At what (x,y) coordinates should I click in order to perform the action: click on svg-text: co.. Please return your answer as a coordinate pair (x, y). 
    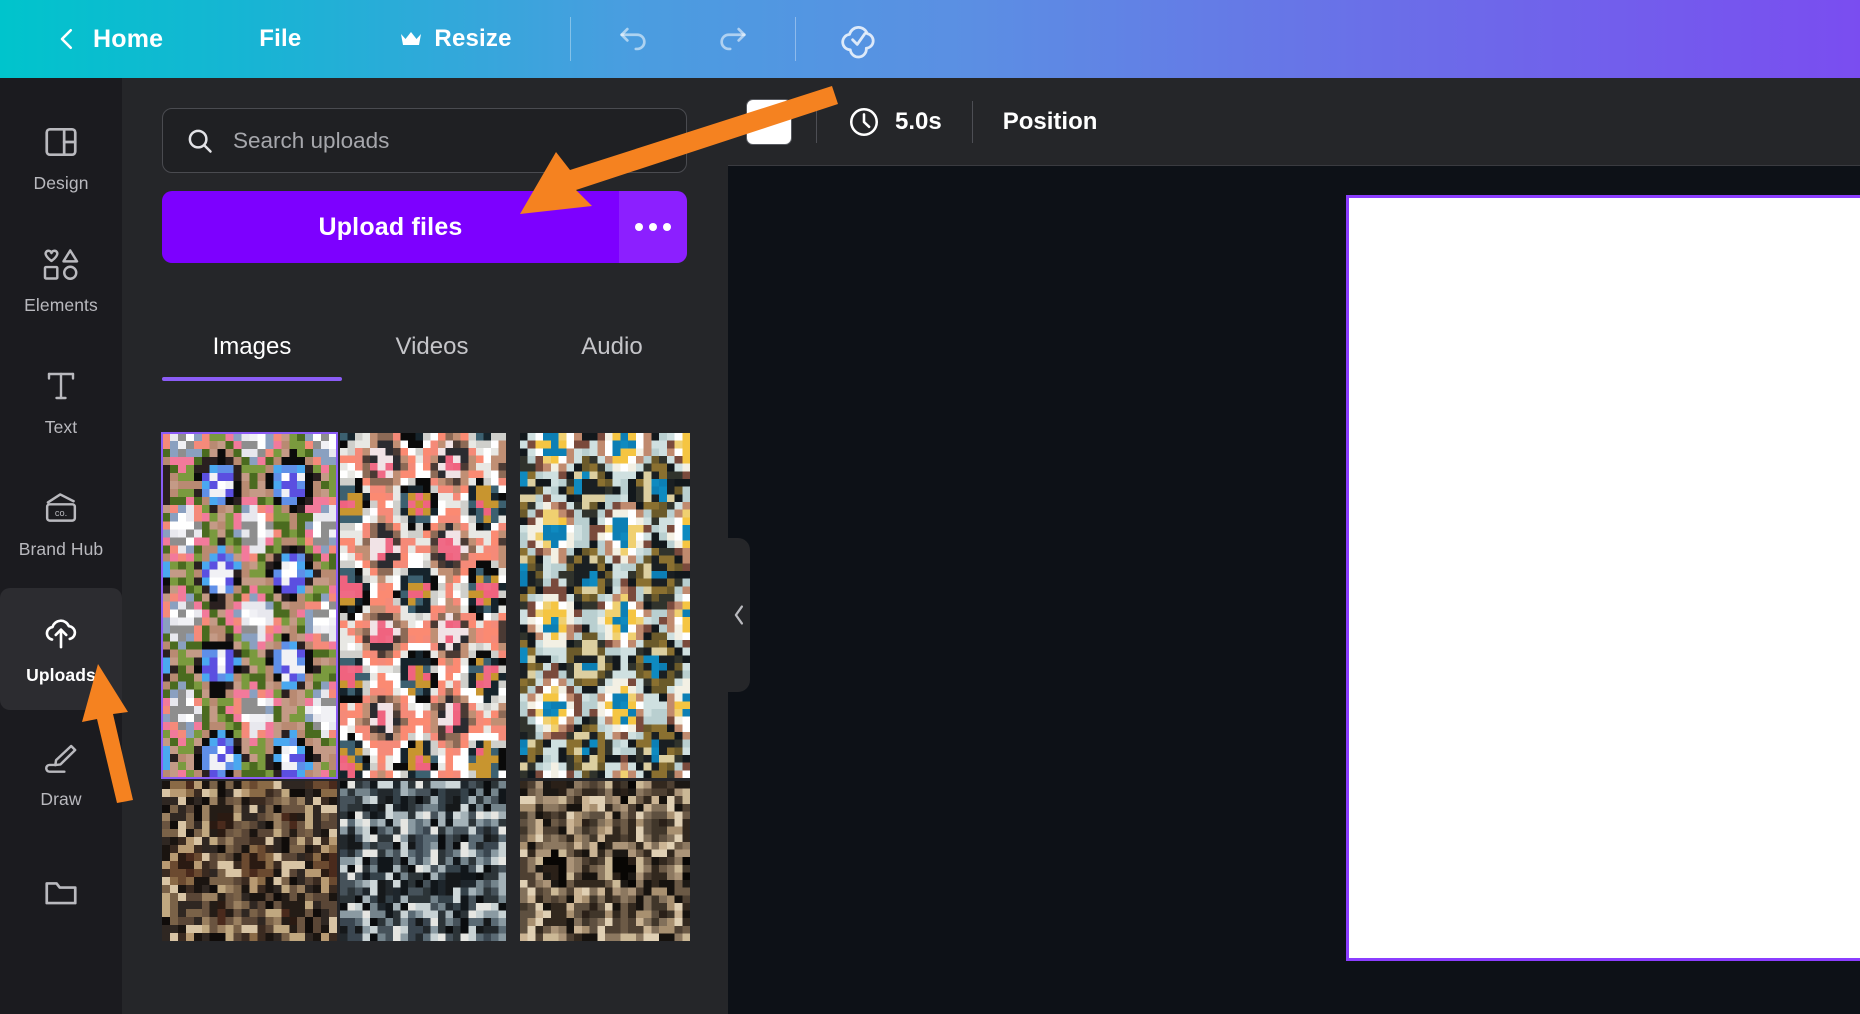
    Looking at the image, I should click on (61, 513).